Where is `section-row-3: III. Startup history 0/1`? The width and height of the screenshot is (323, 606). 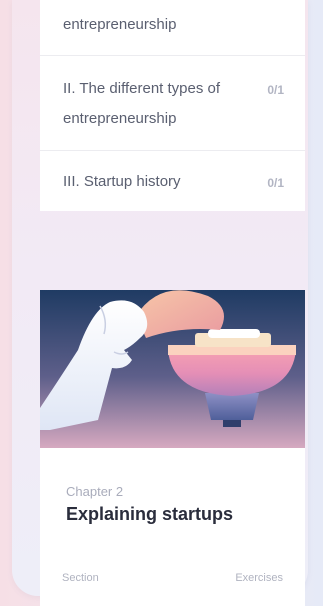
section-row-3: III. Startup history 0/1 is located at coordinates (172, 181).